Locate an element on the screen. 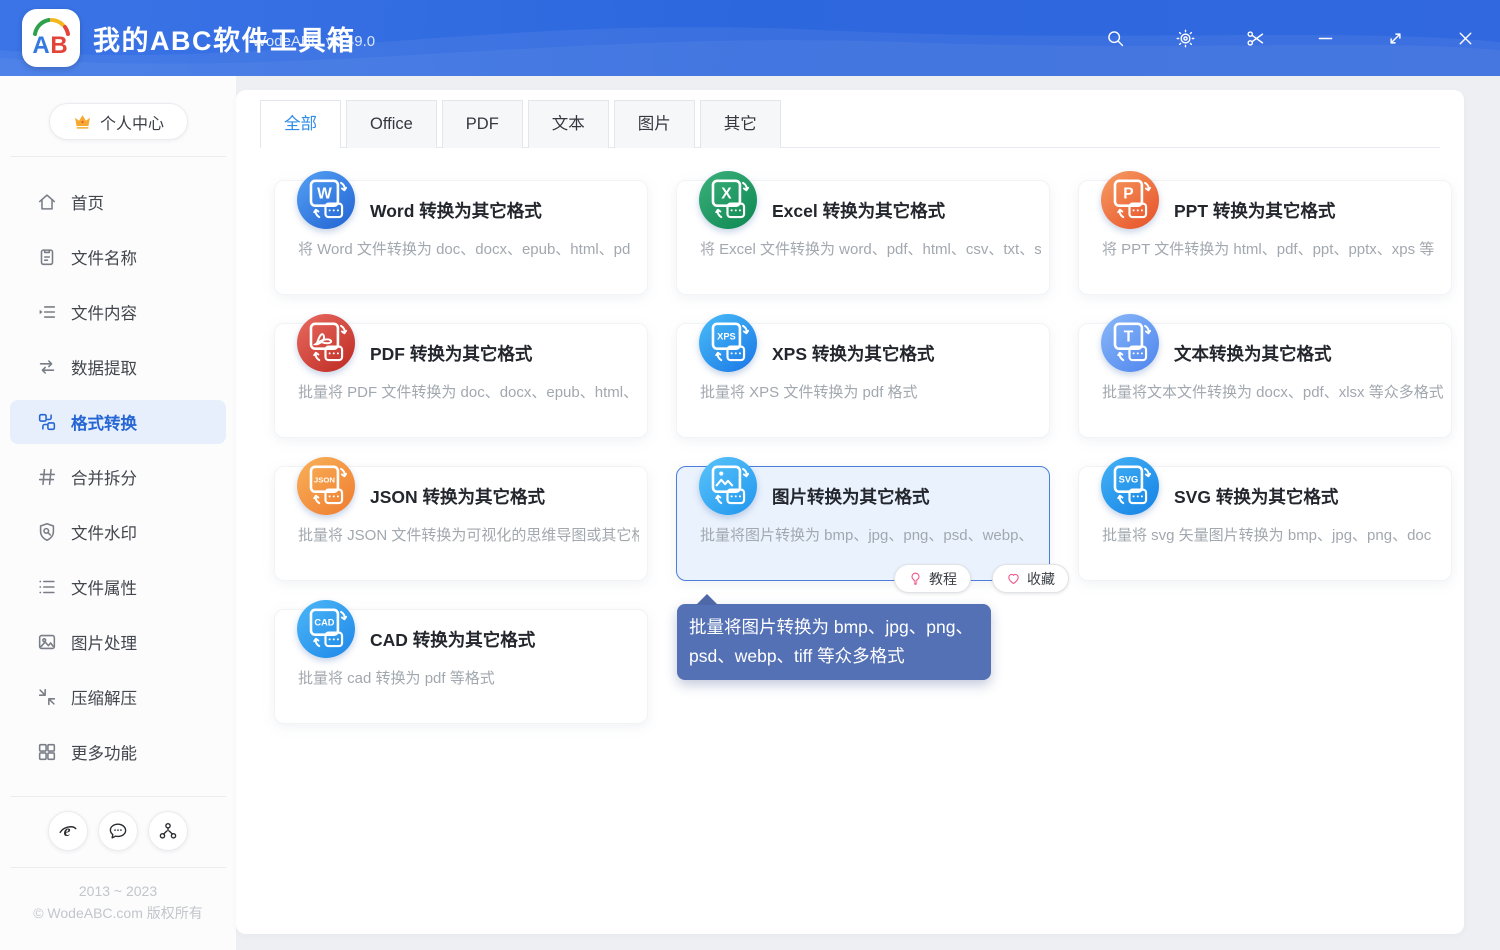 The width and height of the screenshot is (1500, 950). card-description: 批量将 svg 矢量图片转换为 bmp、jpg、png、doc is located at coordinates (1267, 535).